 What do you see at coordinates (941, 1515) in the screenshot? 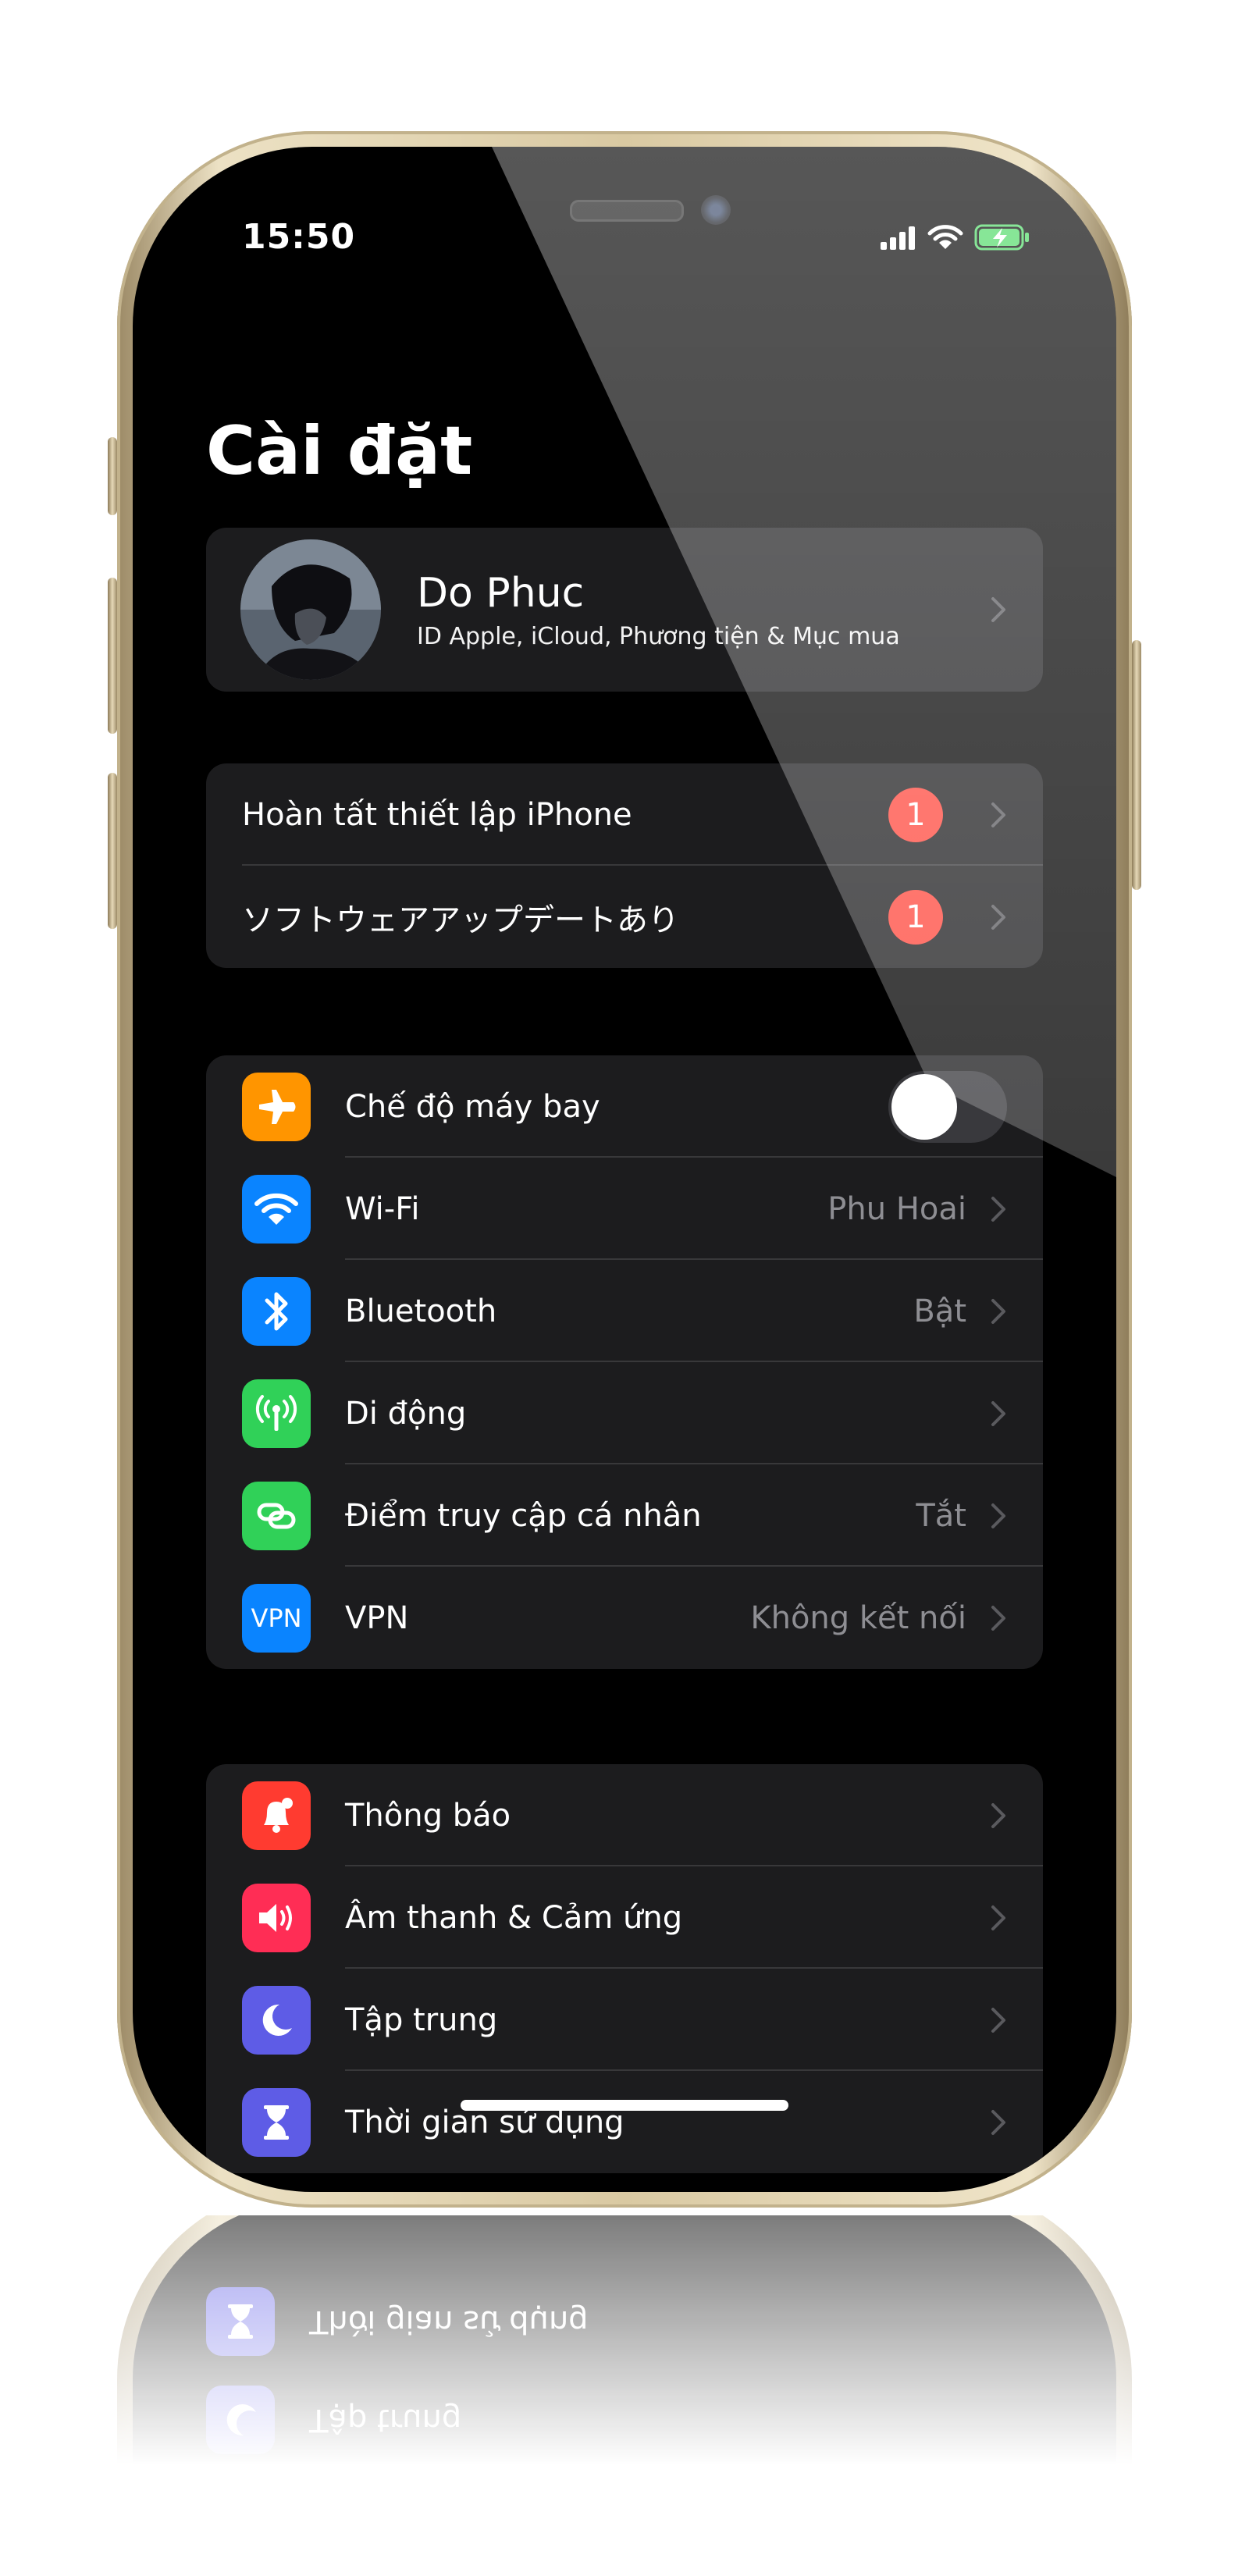
I see `personal-hotspot-value: Tắt` at bounding box center [941, 1515].